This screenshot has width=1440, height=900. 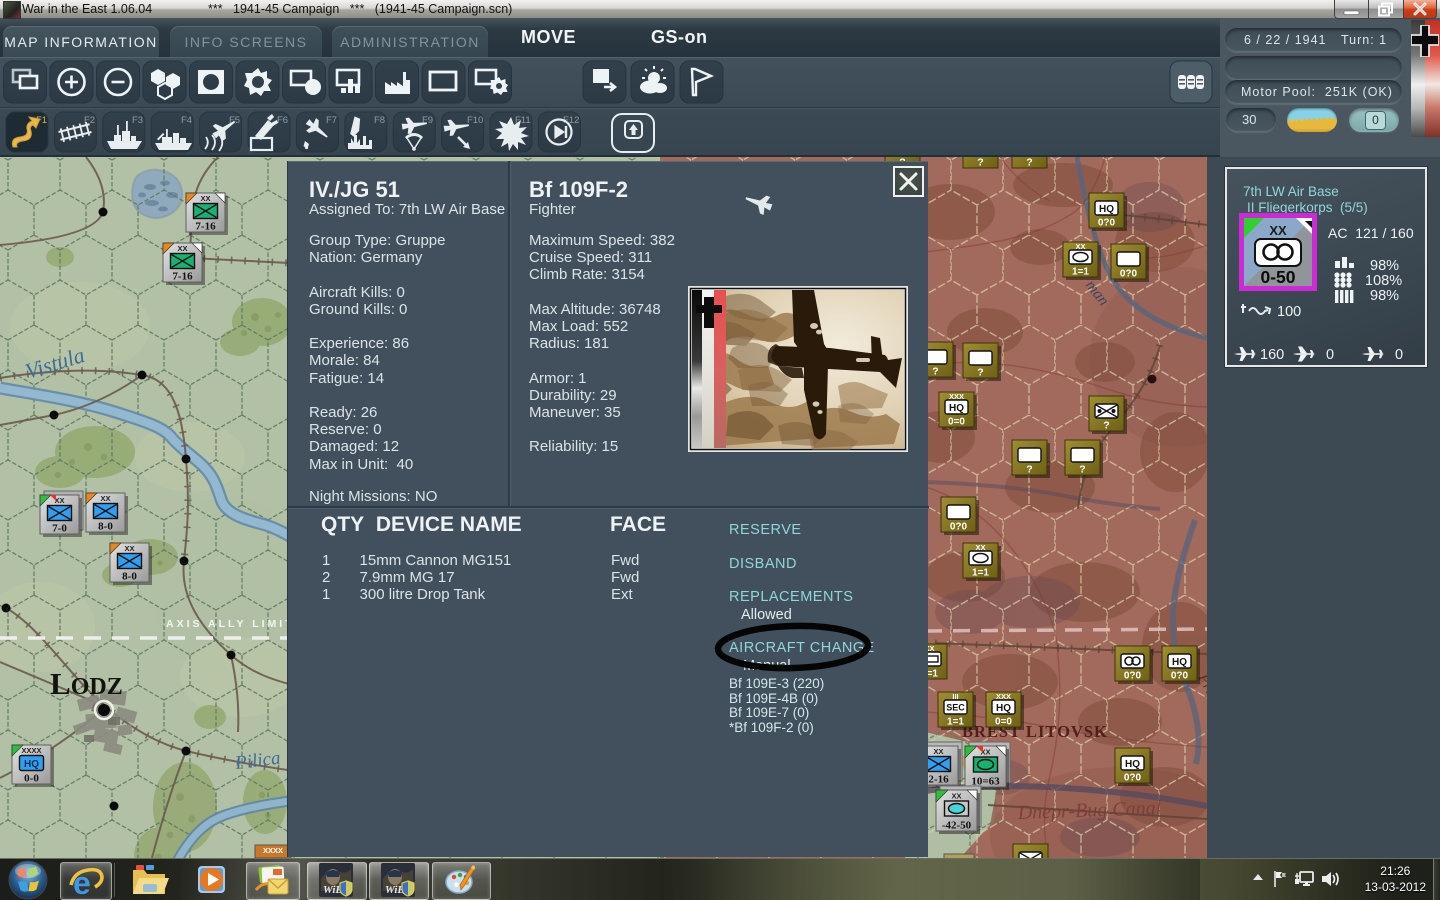 What do you see at coordinates (282, 120) in the screenshot?
I see `svg-text: F6` at bounding box center [282, 120].